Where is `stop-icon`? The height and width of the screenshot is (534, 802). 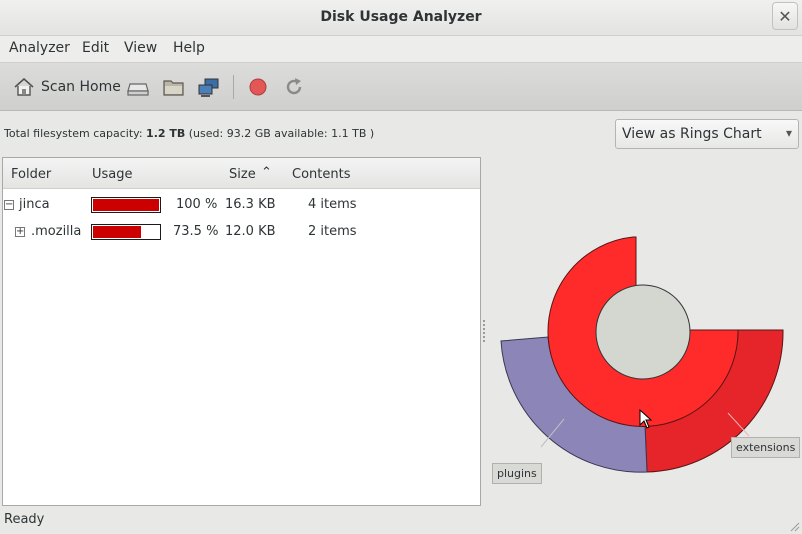 stop-icon is located at coordinates (258, 87).